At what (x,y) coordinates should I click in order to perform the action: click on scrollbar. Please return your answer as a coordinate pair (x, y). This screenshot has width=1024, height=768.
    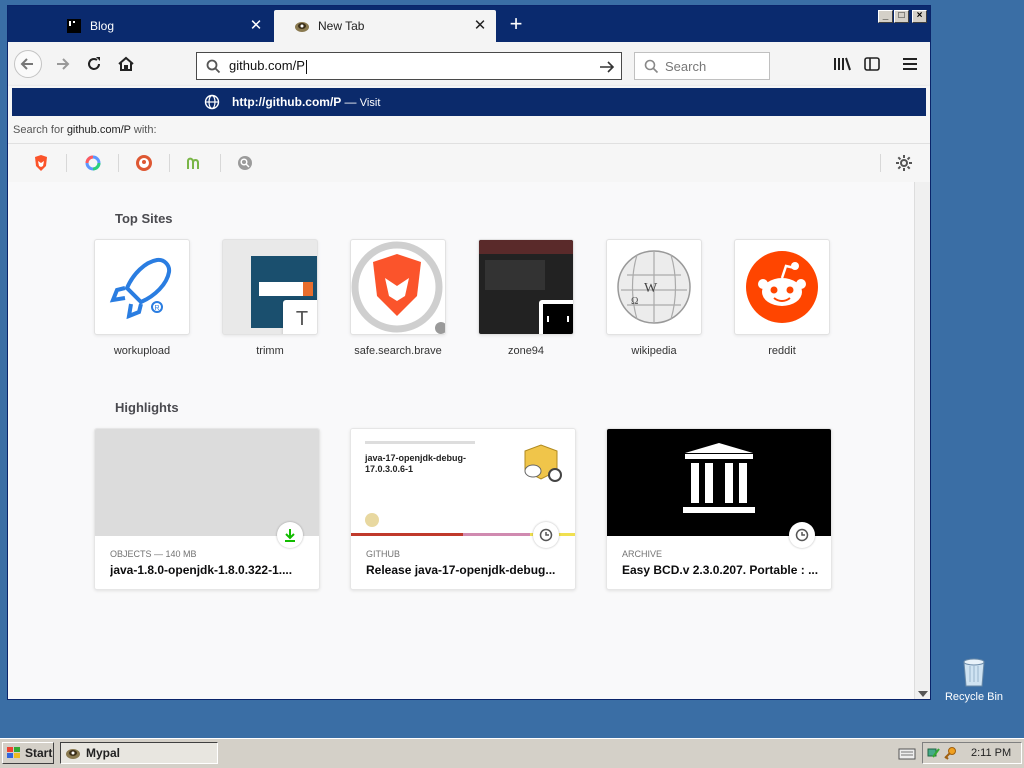
    Looking at the image, I should click on (922, 440).